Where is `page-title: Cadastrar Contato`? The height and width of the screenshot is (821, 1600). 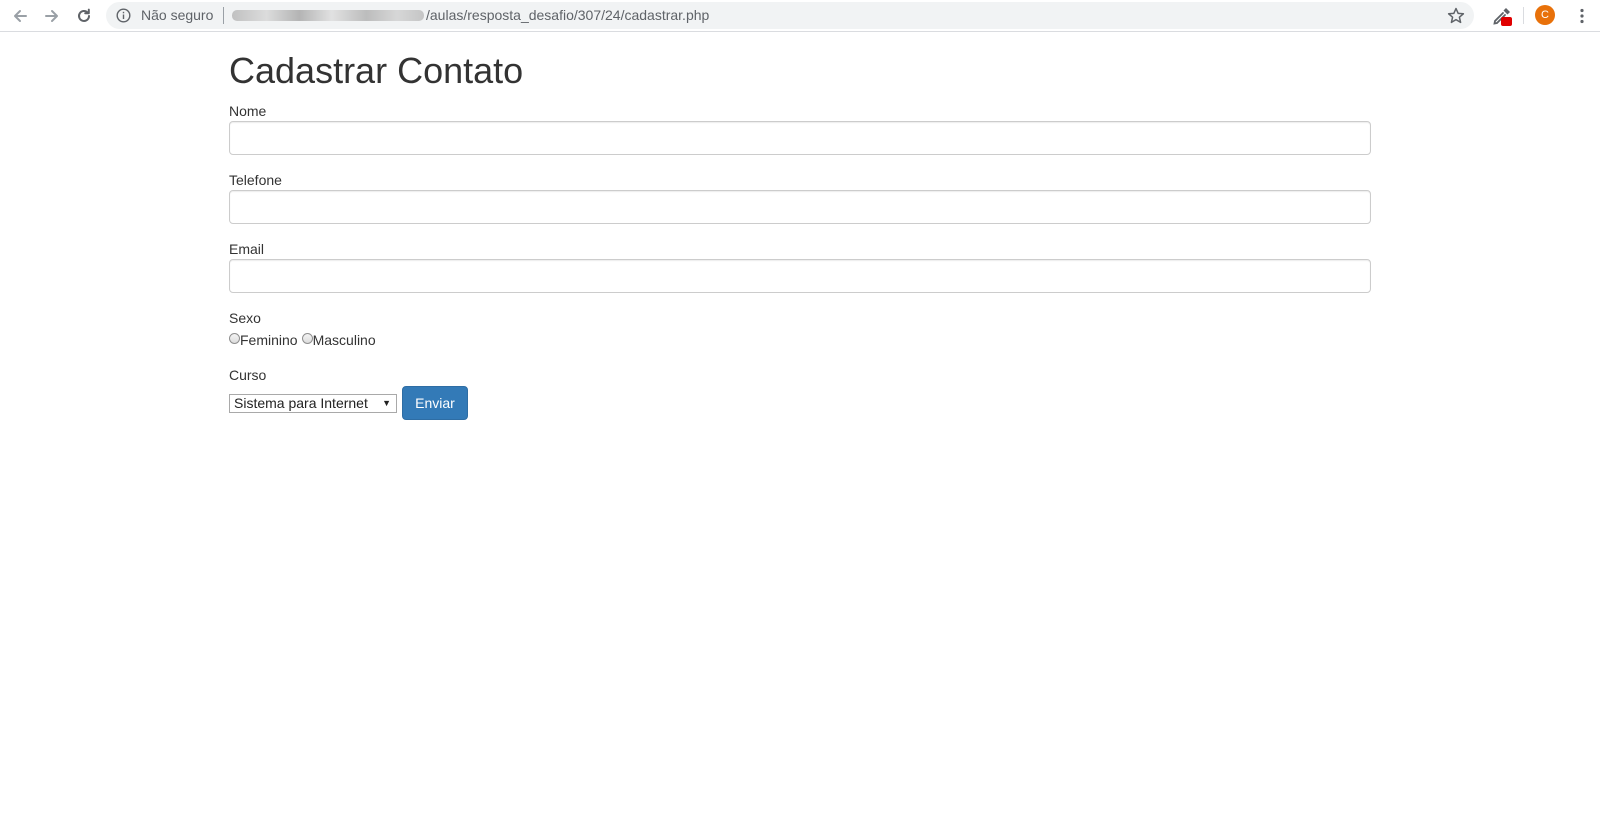
page-title: Cadastrar Contato is located at coordinates (376, 70).